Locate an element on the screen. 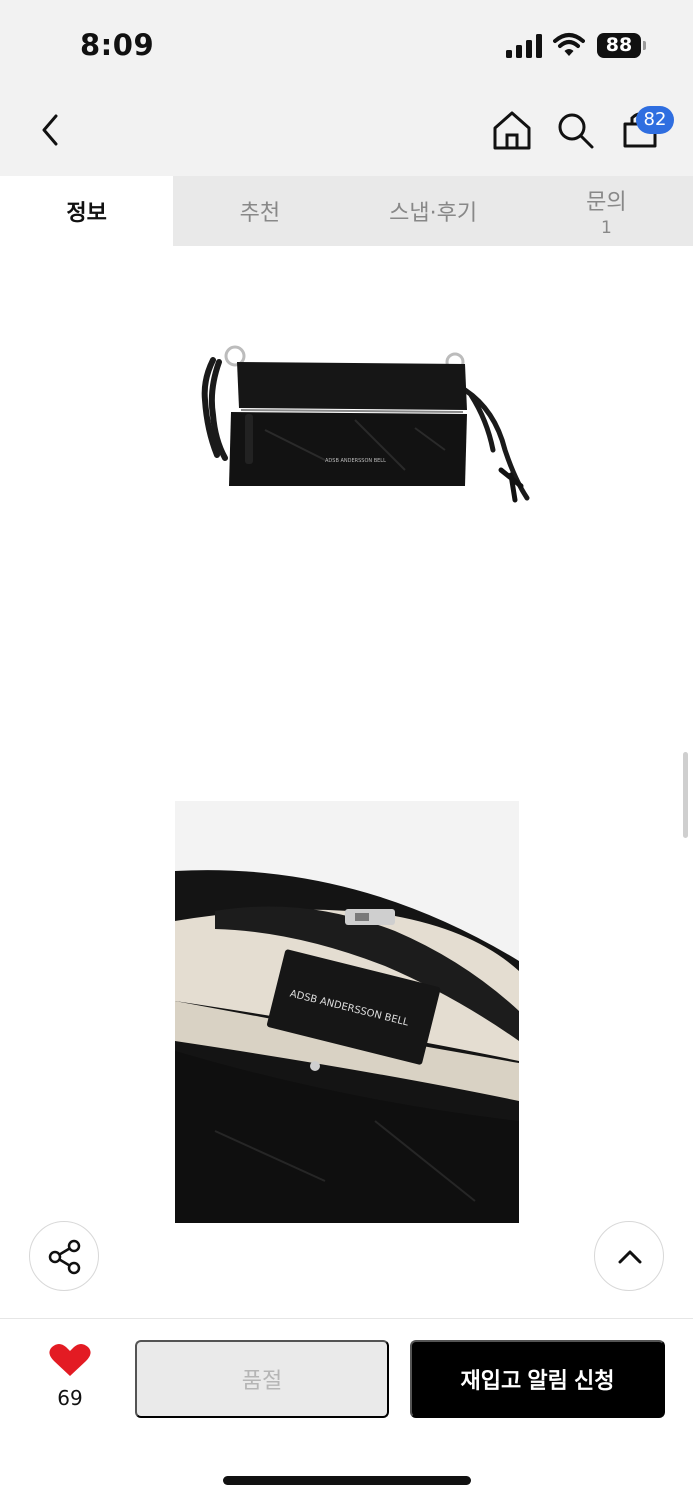 The height and width of the screenshot is (1500, 693). bag-brand-print: ADSB ANDERSSON BELL is located at coordinates (355, 461).